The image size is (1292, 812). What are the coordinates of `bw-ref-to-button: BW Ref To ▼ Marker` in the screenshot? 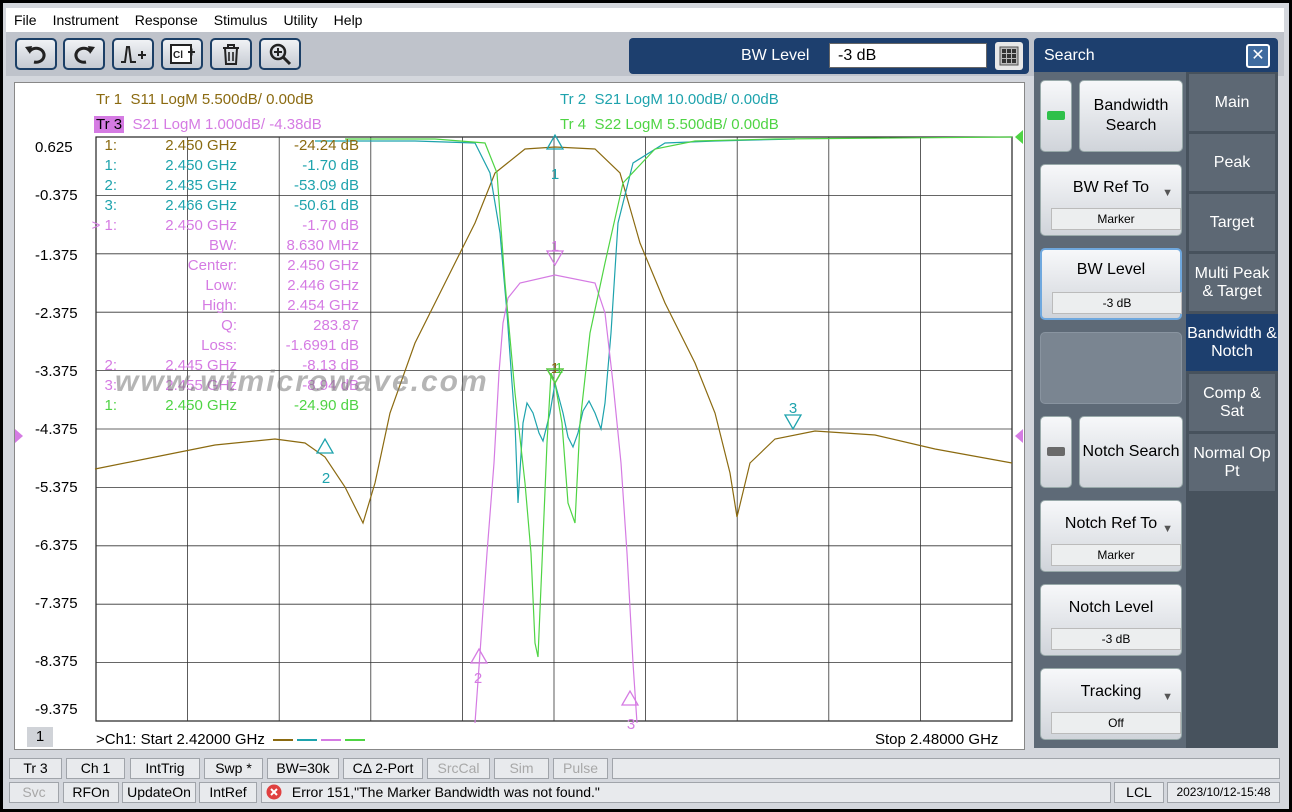 It's located at (1111, 200).